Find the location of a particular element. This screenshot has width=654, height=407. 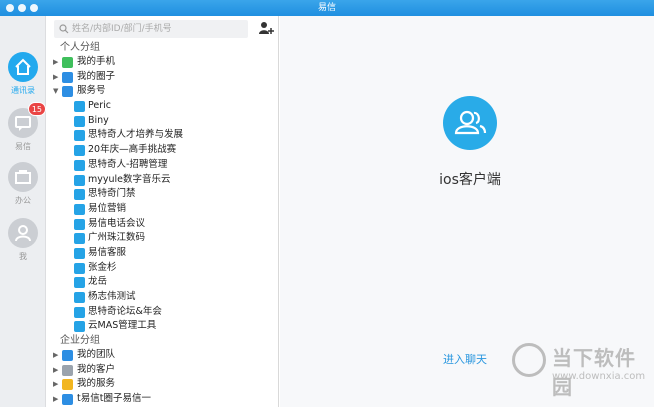

group-row: ▶ 我的客户 is located at coordinates (162, 370).